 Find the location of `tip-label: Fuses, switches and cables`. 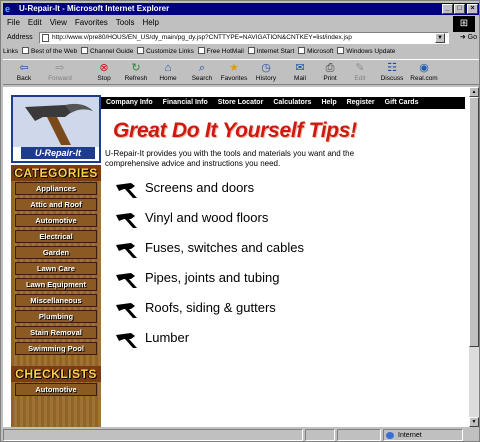

tip-label: Fuses, switches and cables is located at coordinates (224, 247).